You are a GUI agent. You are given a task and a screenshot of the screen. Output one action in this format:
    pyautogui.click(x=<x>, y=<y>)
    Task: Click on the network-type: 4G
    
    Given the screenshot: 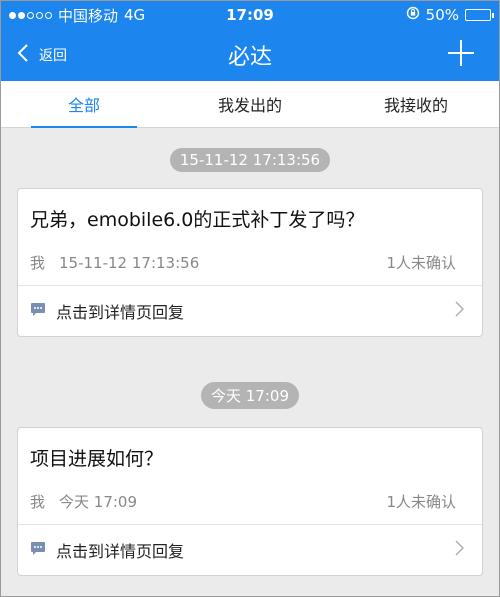 What is the action you would take?
    pyautogui.click(x=135, y=15)
    